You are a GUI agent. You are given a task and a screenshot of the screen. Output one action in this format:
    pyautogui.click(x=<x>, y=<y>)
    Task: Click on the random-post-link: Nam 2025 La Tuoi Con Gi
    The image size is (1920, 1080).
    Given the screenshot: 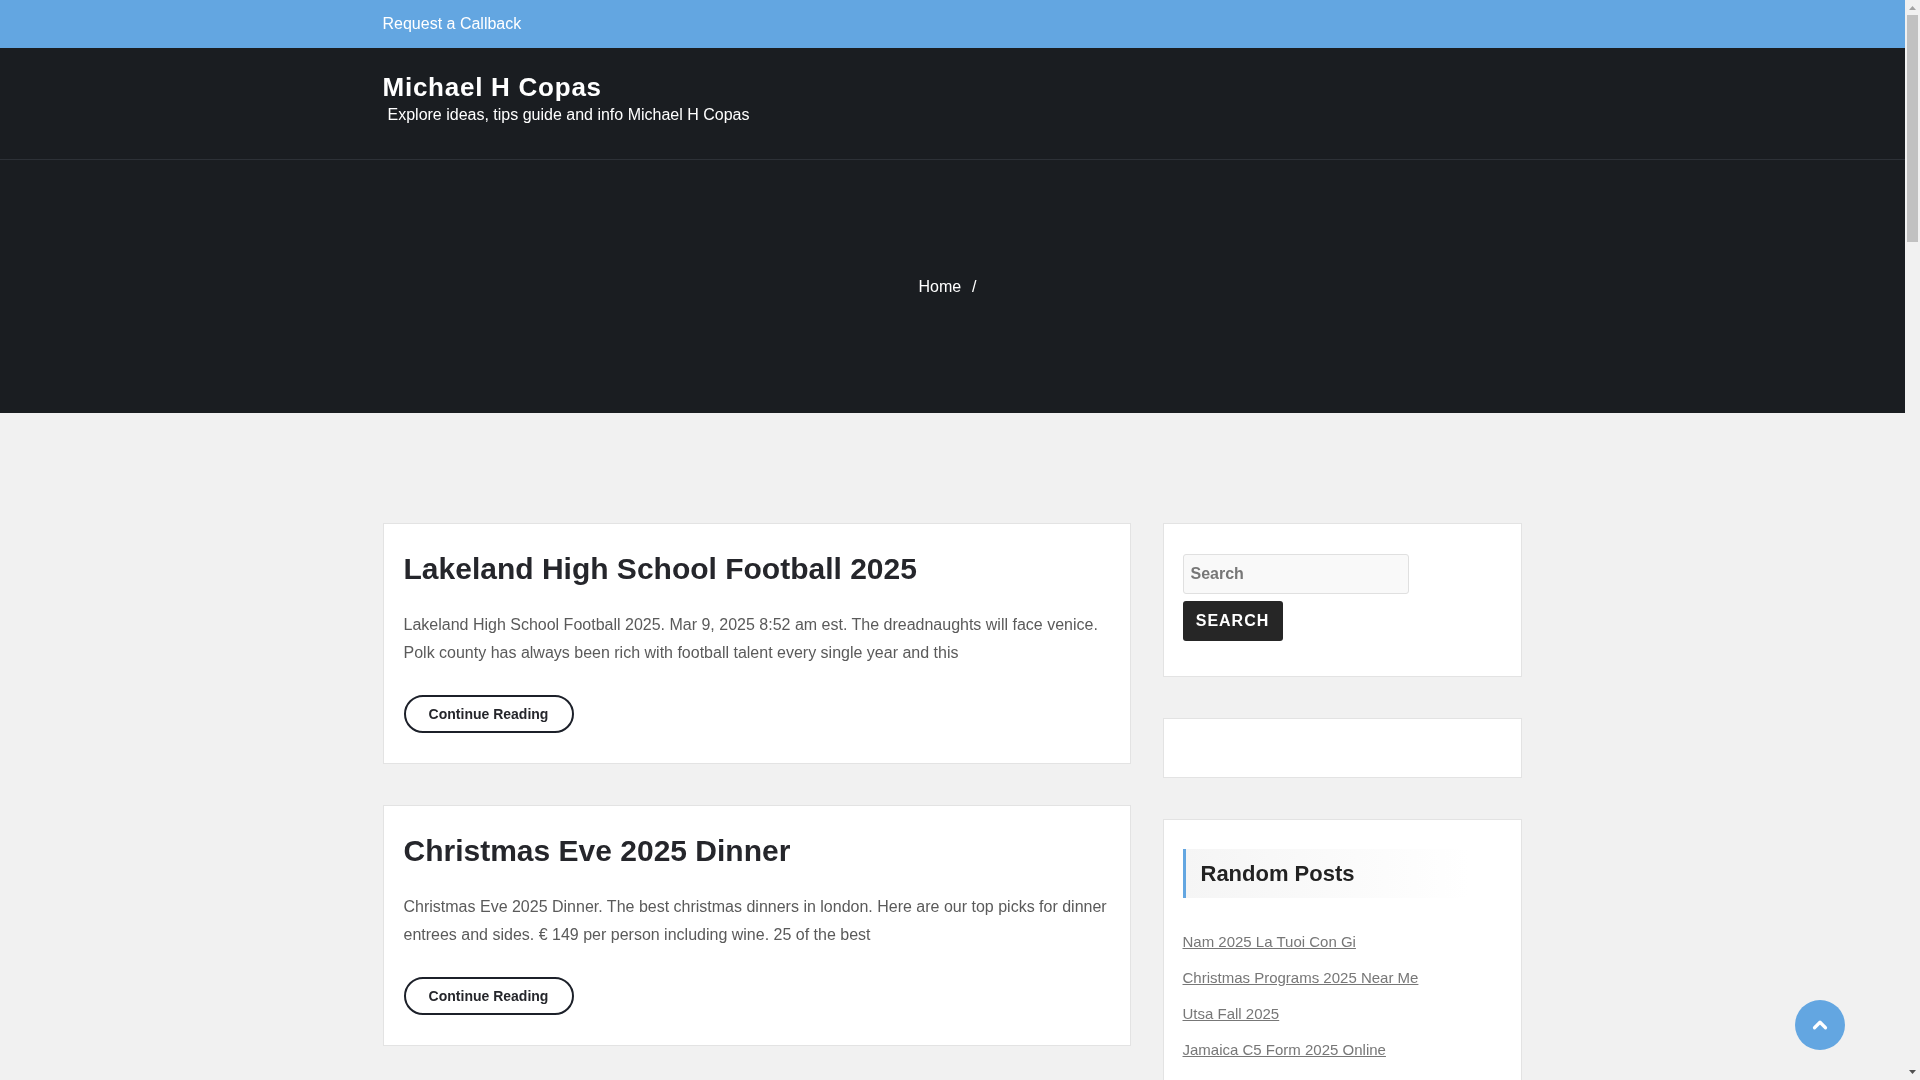 What is the action you would take?
    pyautogui.click(x=1269, y=942)
    